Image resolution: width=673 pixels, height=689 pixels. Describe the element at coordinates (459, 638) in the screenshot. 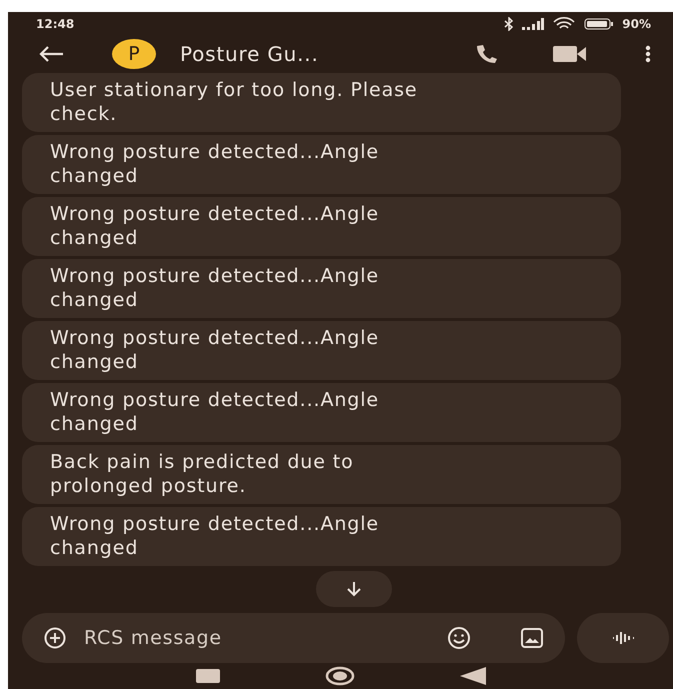

I see `emoji-icon` at that location.